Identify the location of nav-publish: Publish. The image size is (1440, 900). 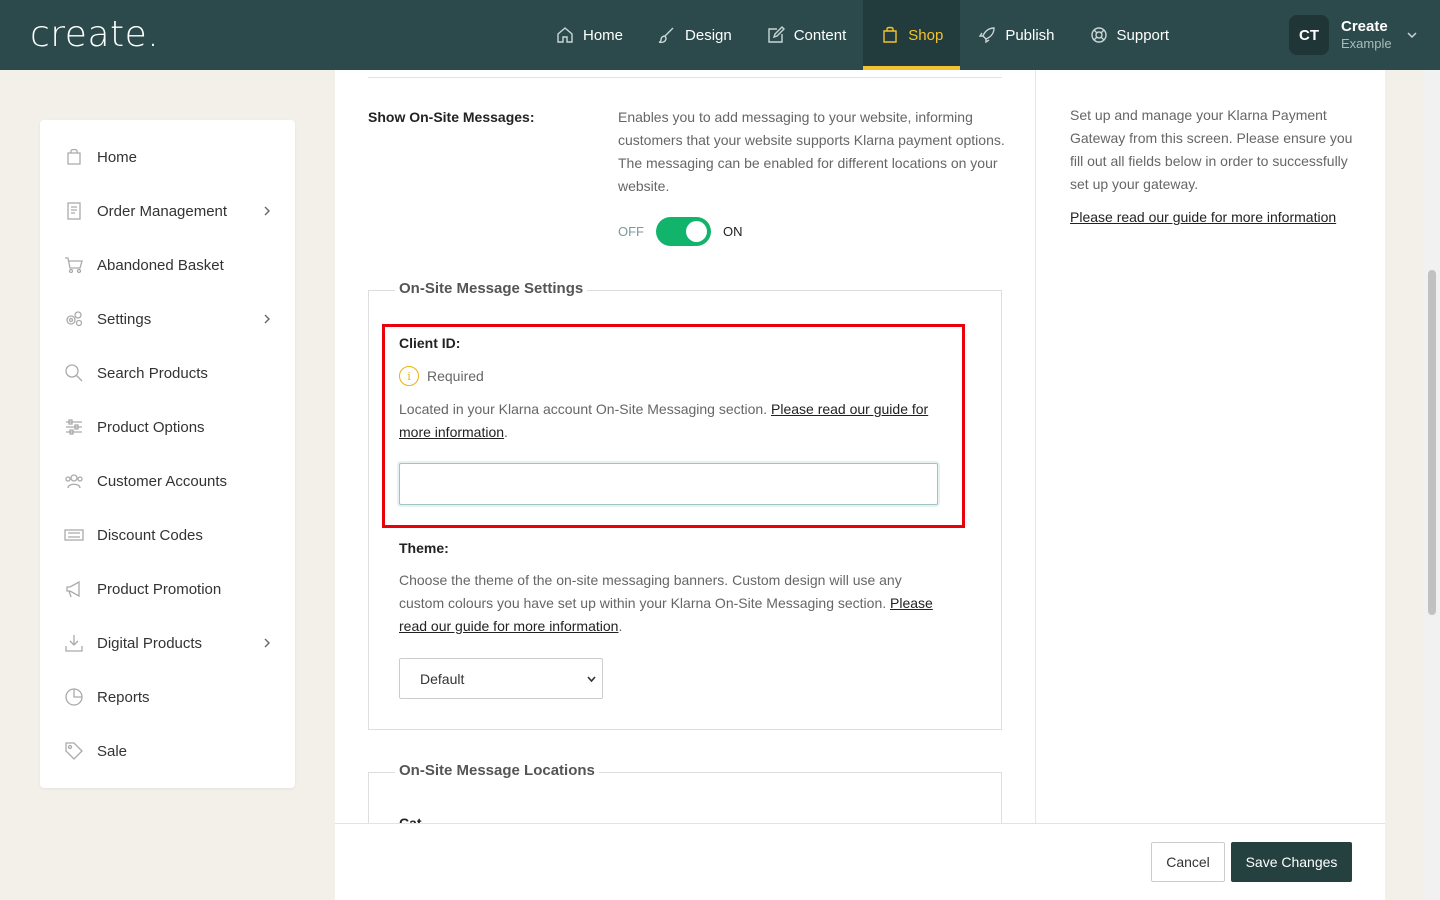
(1015, 35).